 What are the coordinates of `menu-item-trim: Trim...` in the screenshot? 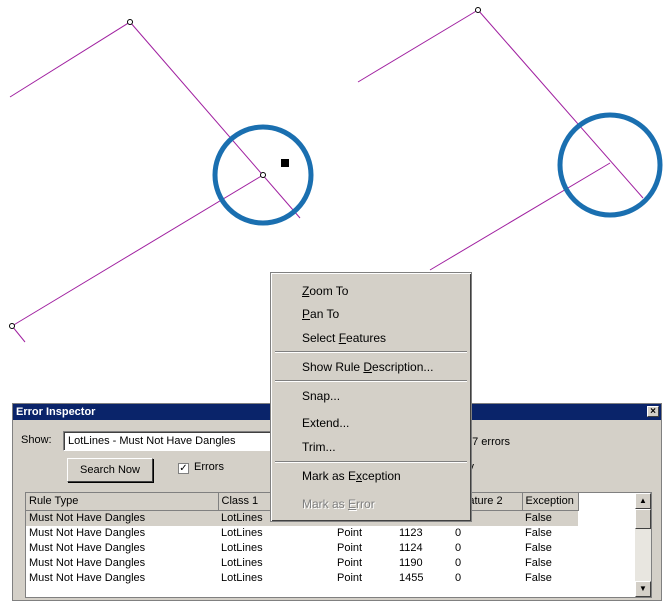 It's located at (319, 447).